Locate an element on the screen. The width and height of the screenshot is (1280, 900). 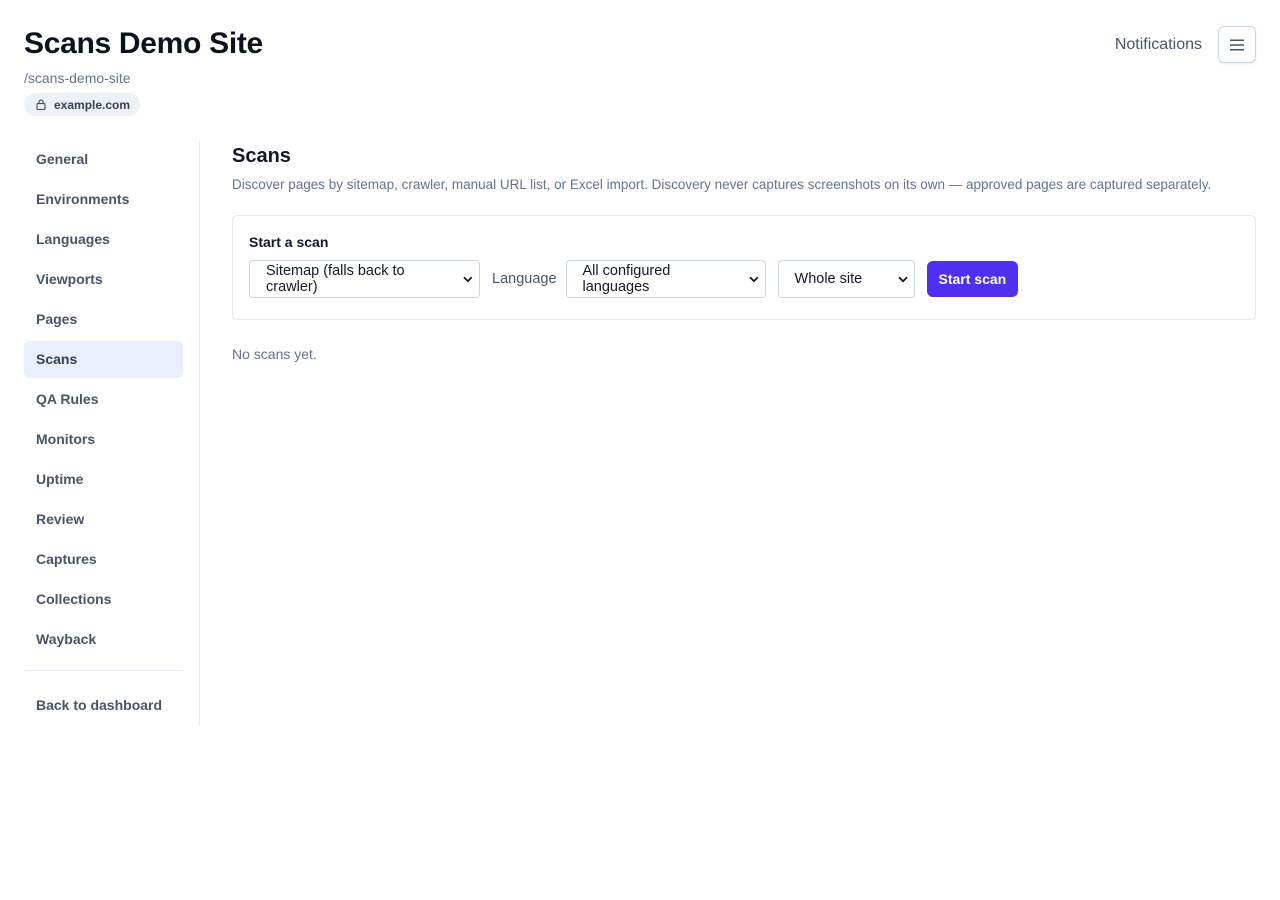
menu-button is located at coordinates (1237, 44).